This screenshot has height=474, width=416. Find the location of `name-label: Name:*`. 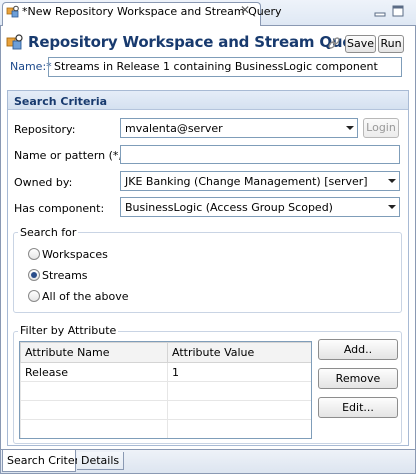

name-label: Name:* is located at coordinates (31, 66).